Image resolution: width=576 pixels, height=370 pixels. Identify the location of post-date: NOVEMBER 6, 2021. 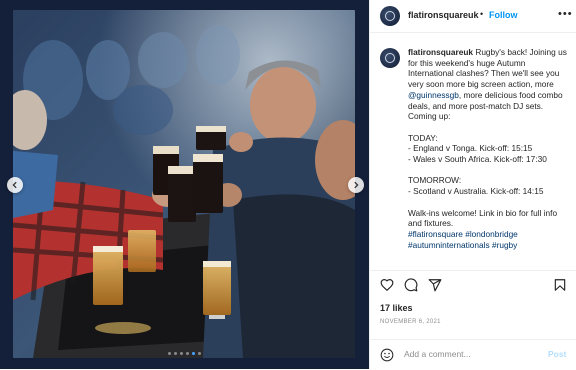
(410, 322).